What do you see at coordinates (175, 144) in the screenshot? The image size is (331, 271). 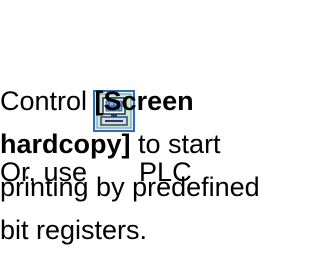 I see `text-to-start: to start` at bounding box center [175, 144].